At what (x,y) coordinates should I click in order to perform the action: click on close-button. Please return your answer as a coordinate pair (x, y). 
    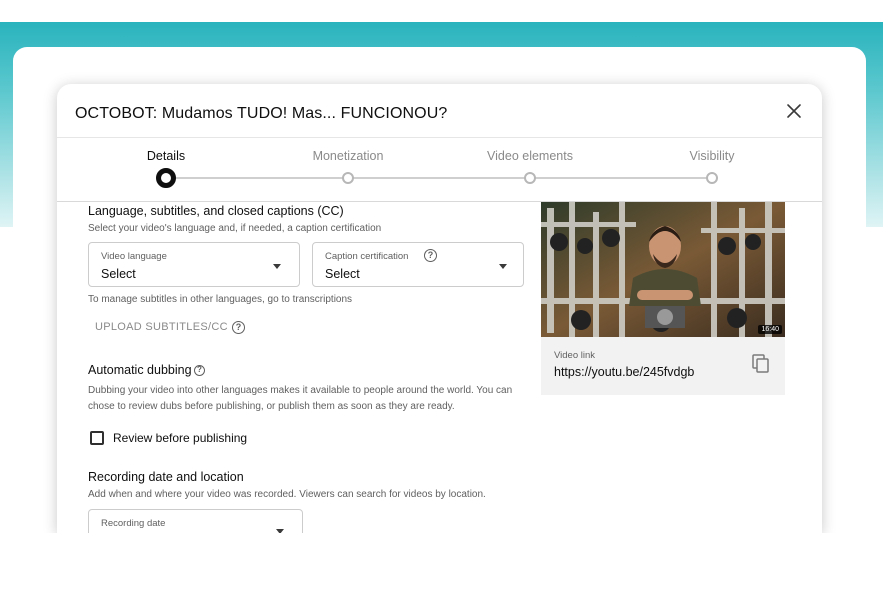
    Looking at the image, I should click on (794, 111).